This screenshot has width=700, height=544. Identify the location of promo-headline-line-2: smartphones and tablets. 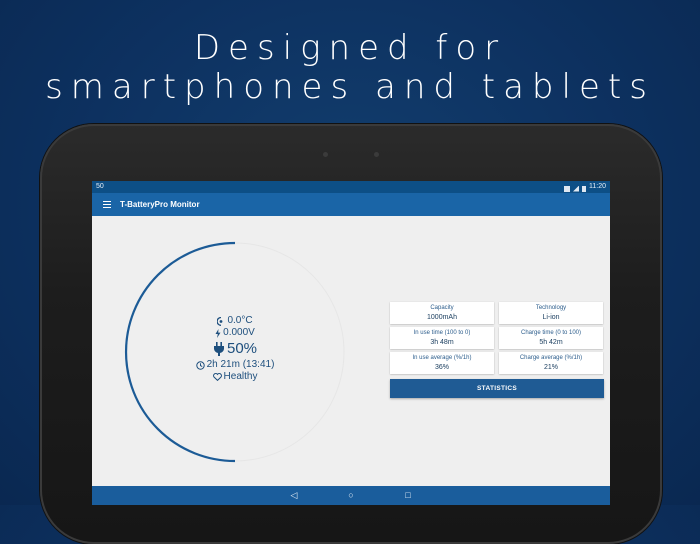
(350, 87).